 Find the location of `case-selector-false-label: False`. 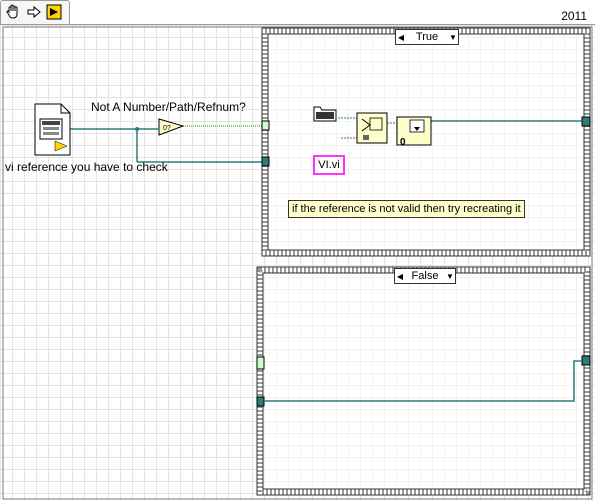

case-selector-false-label: False is located at coordinates (425, 276).